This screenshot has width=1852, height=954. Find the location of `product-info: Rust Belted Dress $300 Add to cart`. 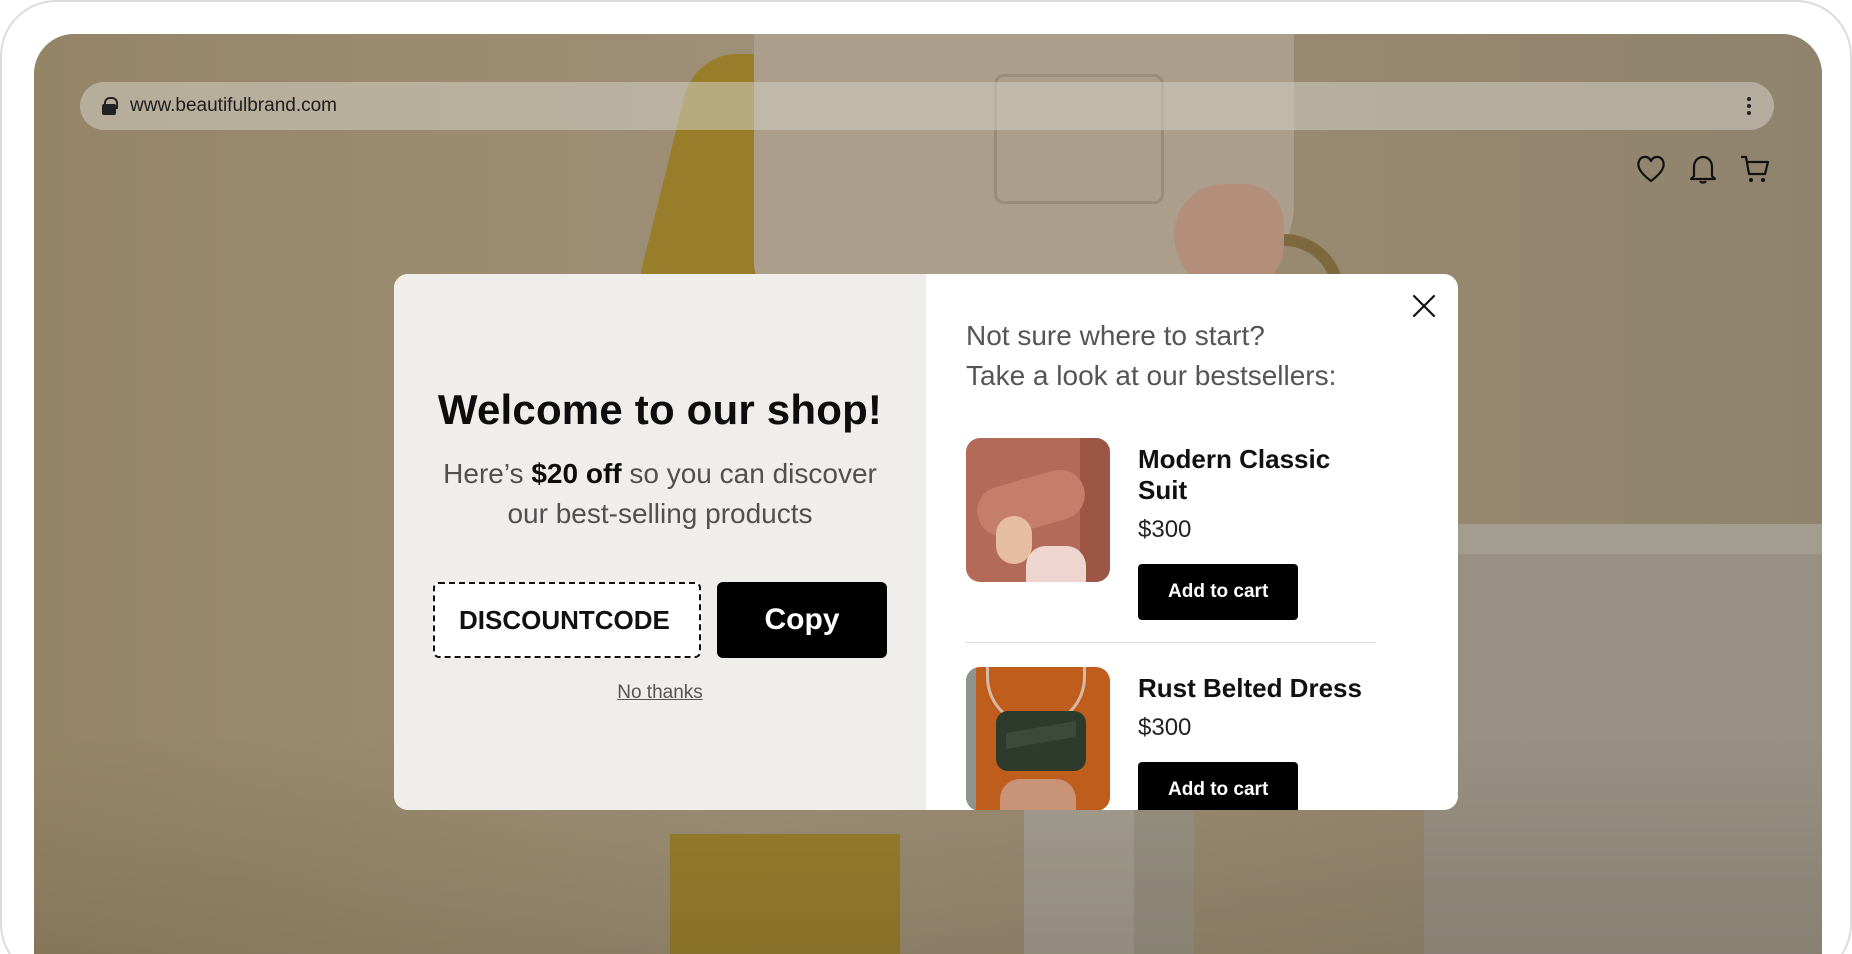

product-info: Rust Belted Dress $300 Add to cart is located at coordinates (1250, 738).